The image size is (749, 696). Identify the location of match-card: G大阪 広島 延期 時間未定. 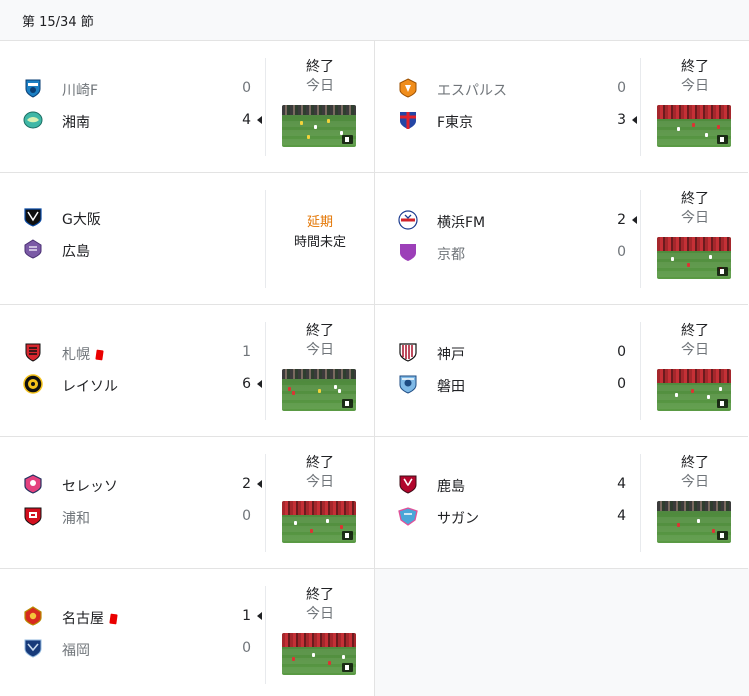
(187, 239).